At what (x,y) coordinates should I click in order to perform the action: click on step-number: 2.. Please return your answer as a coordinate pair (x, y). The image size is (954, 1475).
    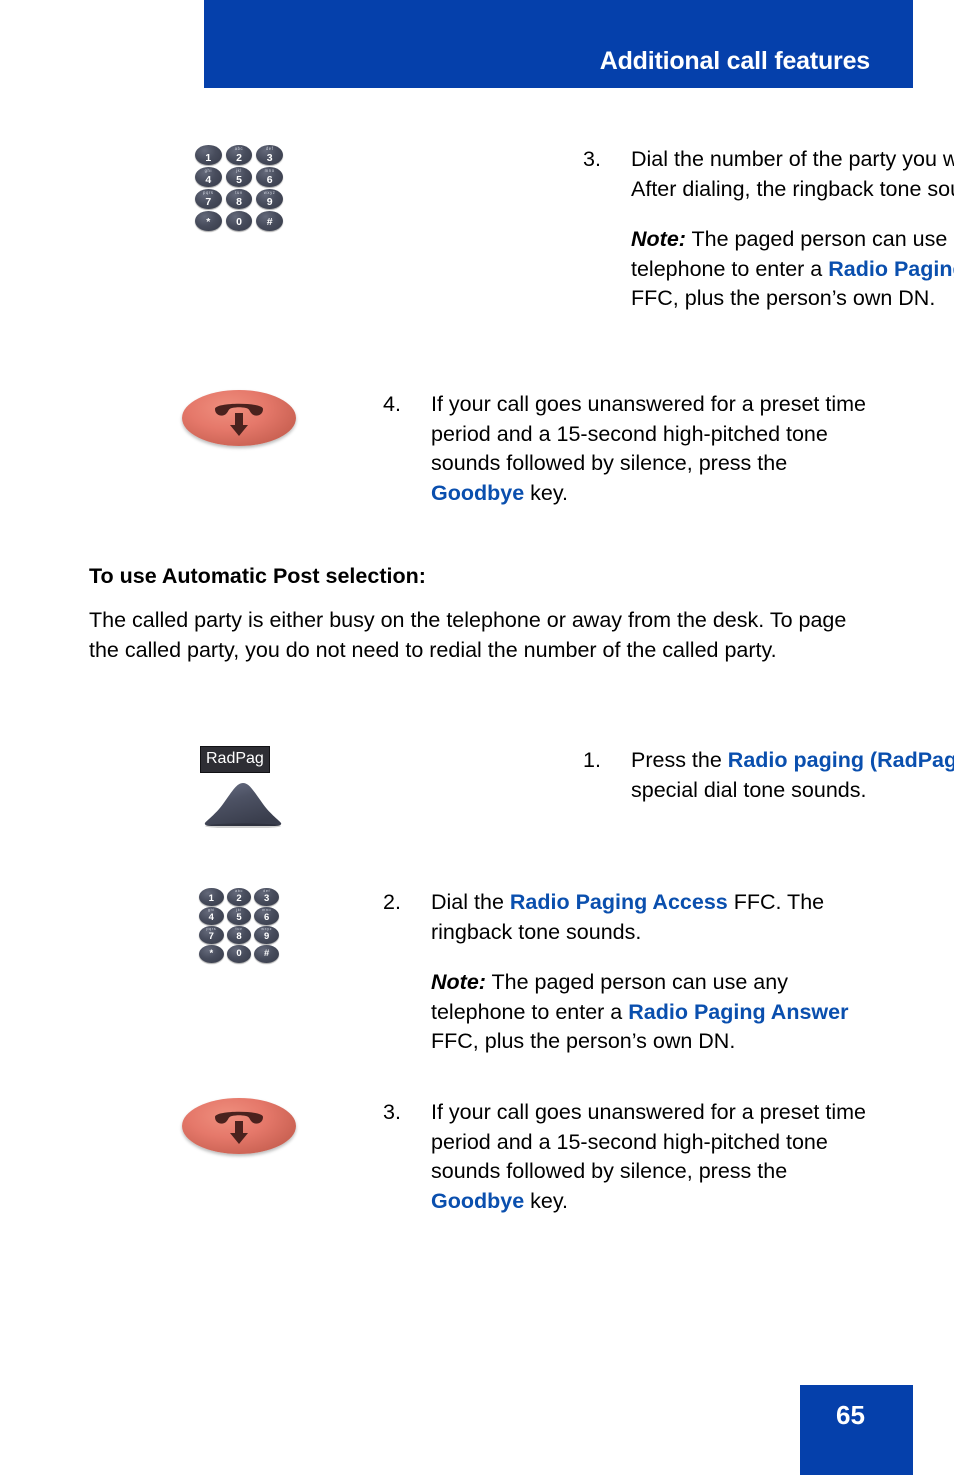
    Looking at the image, I should click on (392, 902).